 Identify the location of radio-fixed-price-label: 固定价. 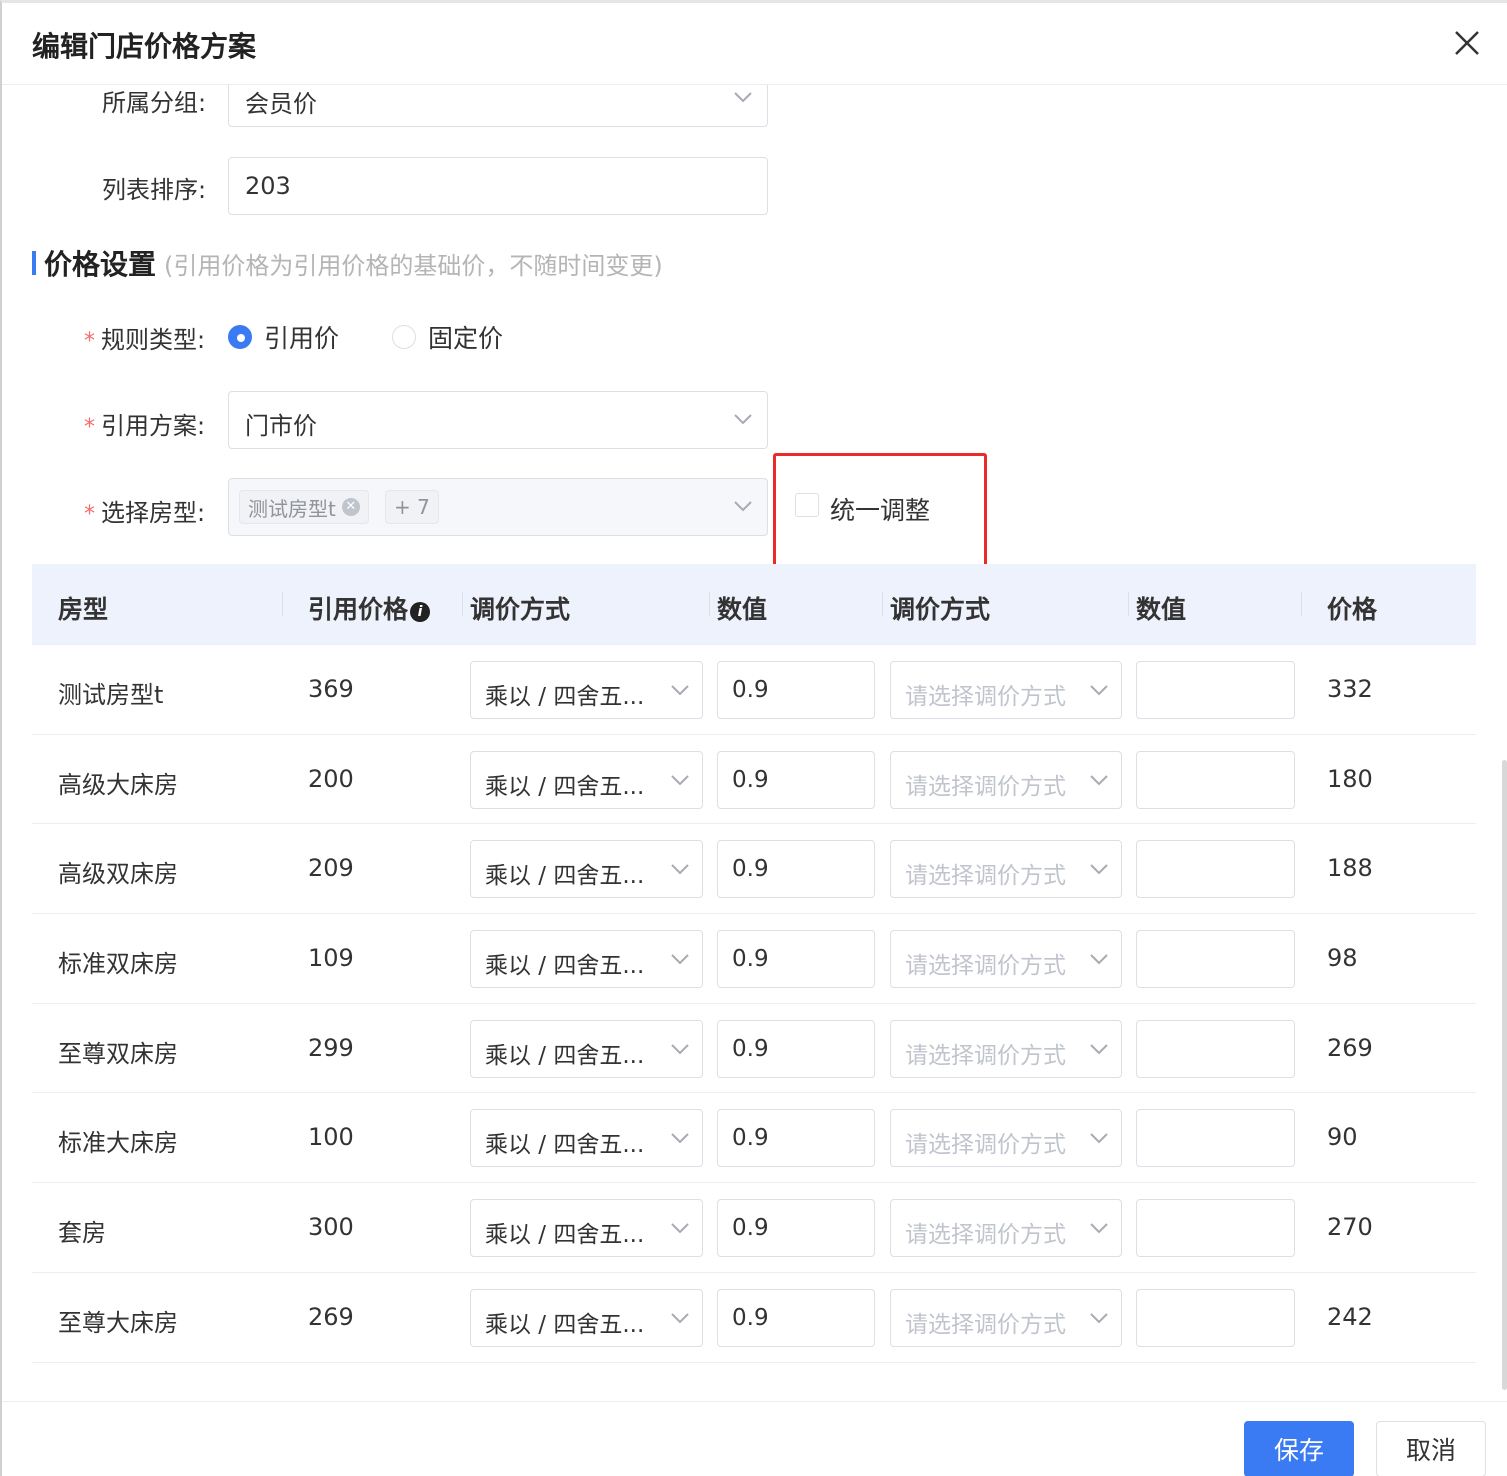
(466, 338).